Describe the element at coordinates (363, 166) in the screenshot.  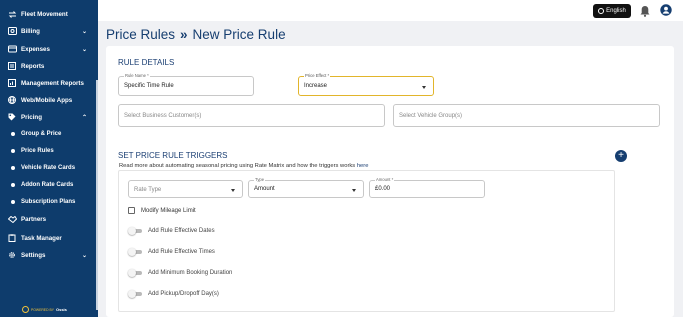
I see `triggers-help-link: here` at that location.